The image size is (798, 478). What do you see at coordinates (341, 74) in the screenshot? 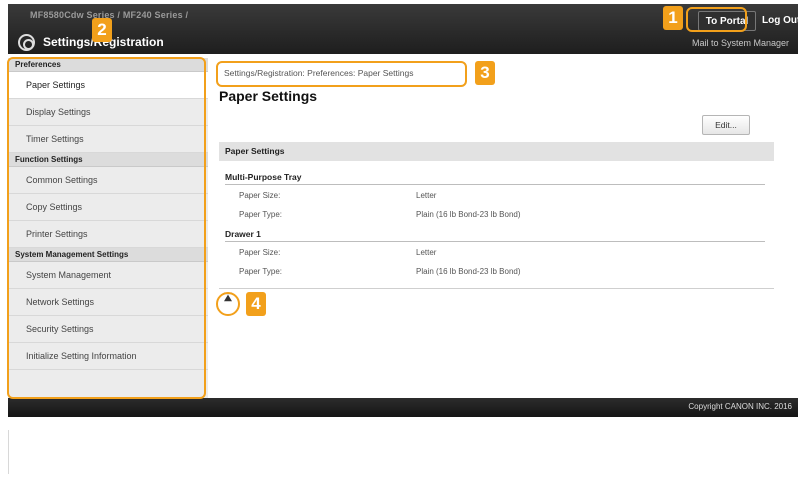
I see `callout-highlight-breadcrumb` at bounding box center [341, 74].